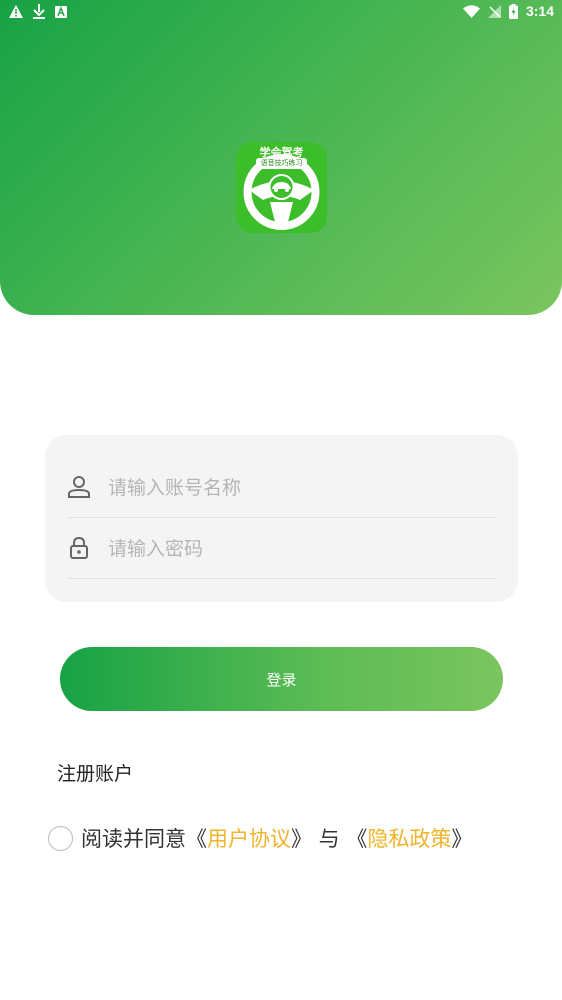 This screenshot has width=562, height=1000. Describe the element at coordinates (471, 11) in the screenshot. I see `wifi-icon` at that location.